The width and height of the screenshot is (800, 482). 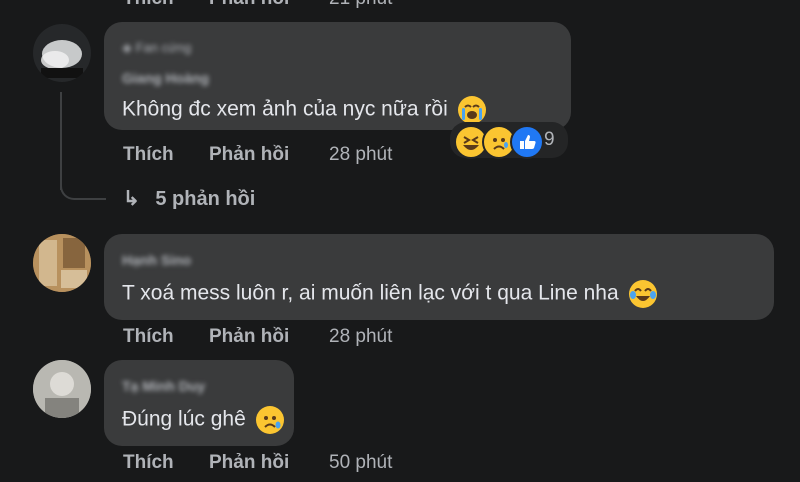 What do you see at coordinates (205, 199) in the screenshot?
I see `replies-count-label: 5 phản hồi` at bounding box center [205, 199].